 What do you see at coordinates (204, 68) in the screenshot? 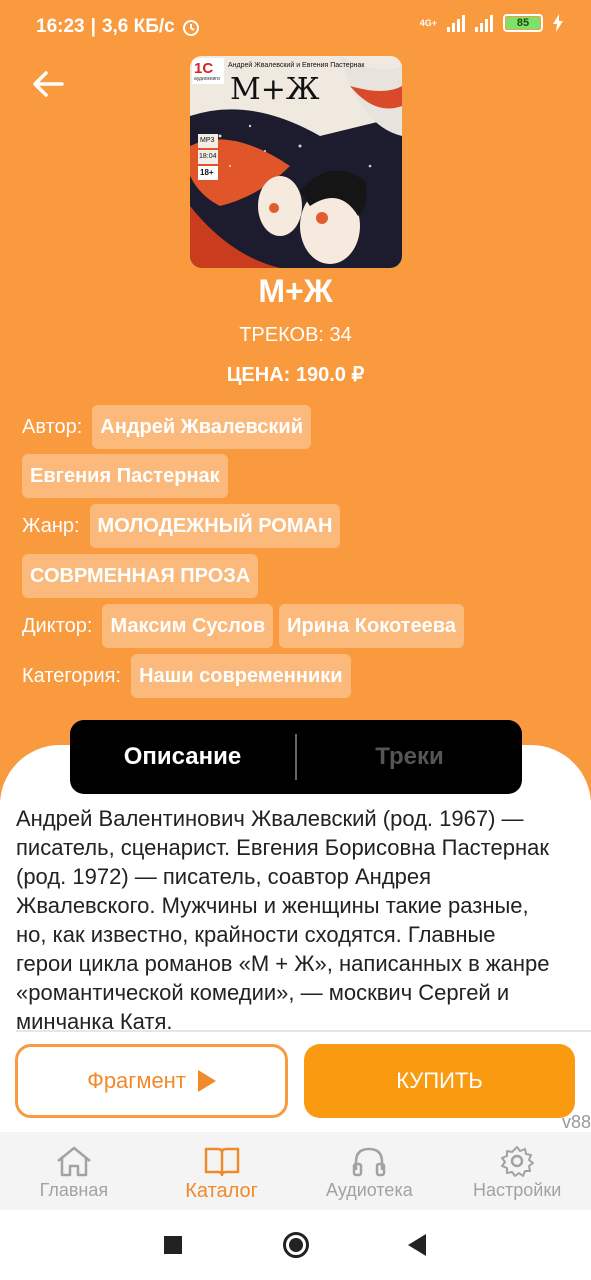
I see `cover-publisher: 1С` at bounding box center [204, 68].